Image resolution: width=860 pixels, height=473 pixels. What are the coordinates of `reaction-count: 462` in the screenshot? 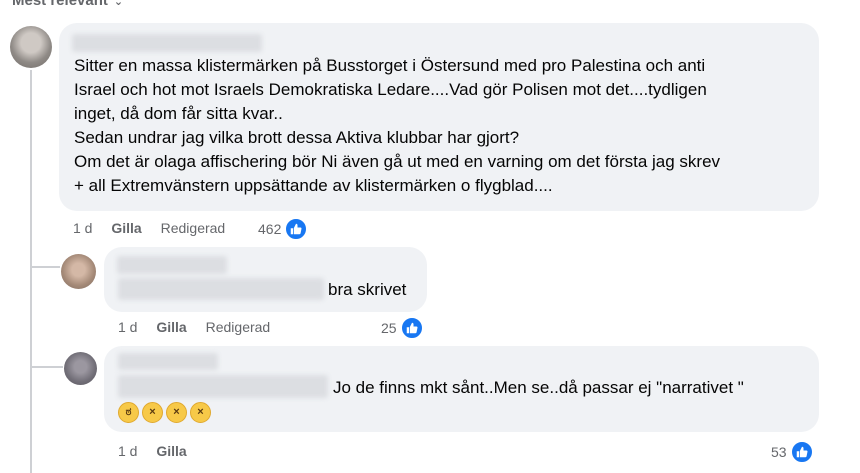 It's located at (283, 229).